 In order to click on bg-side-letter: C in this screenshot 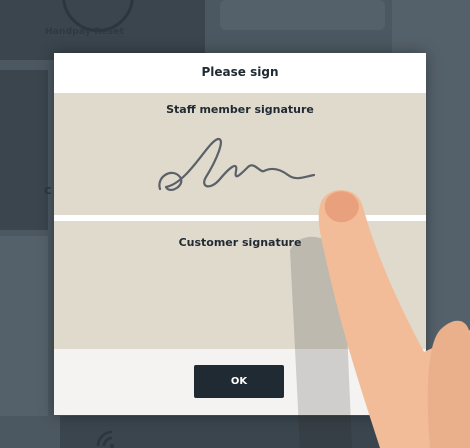, I will do `click(48, 191)`.